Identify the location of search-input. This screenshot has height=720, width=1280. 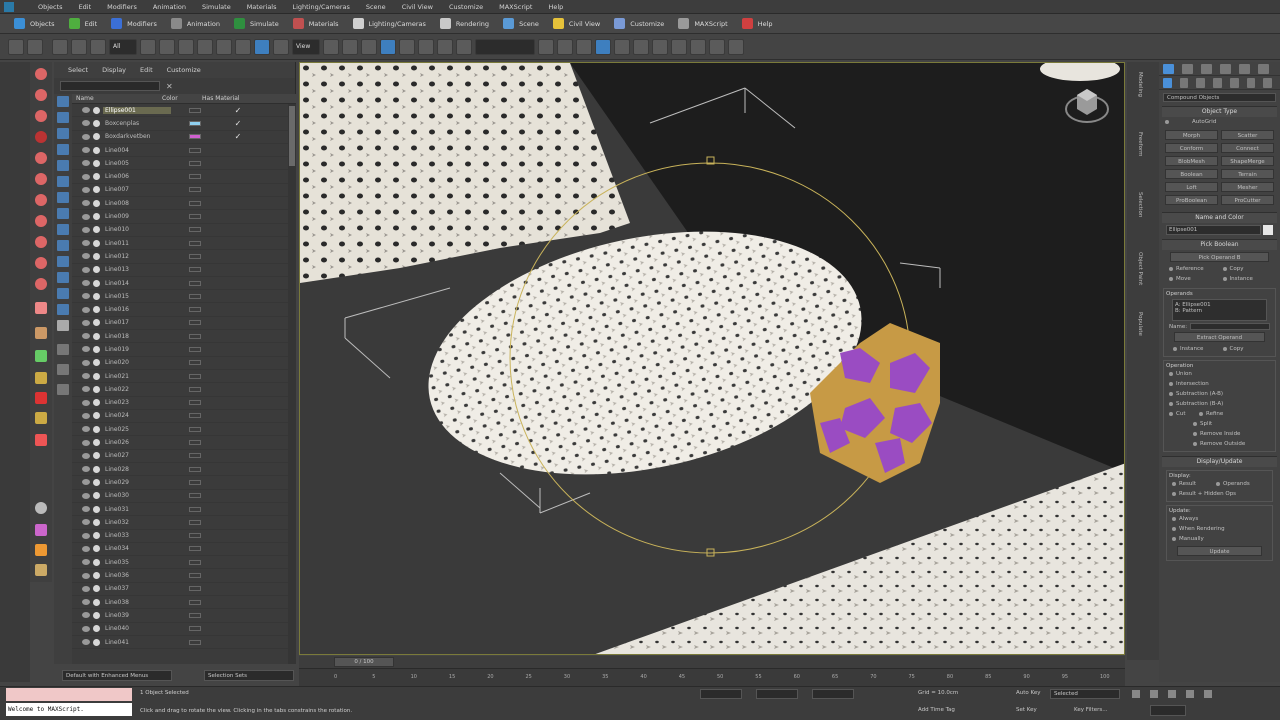
(110, 86).